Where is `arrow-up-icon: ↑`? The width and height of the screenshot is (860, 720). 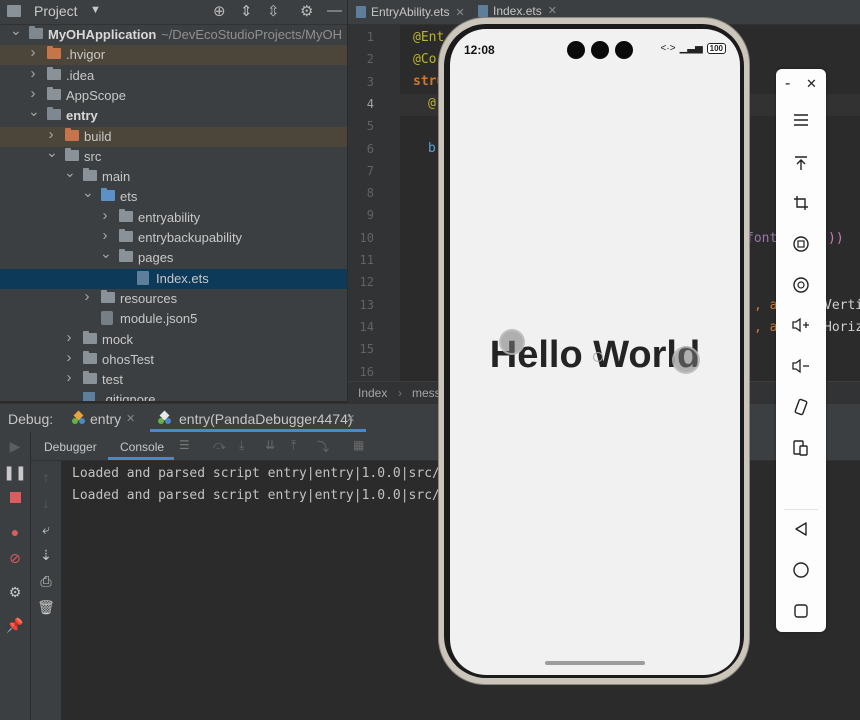
arrow-up-icon: ↑ is located at coordinates (46, 477).